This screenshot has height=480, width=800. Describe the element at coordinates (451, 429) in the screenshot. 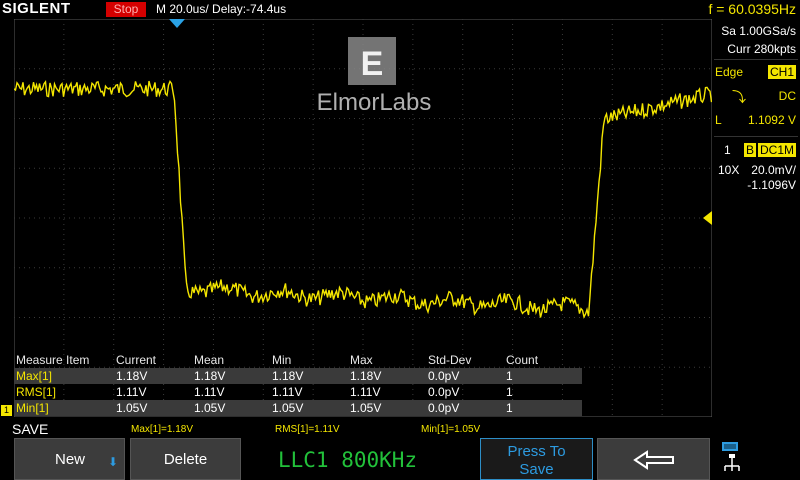

I see `stat-min: Min[1]=1.05V` at that location.